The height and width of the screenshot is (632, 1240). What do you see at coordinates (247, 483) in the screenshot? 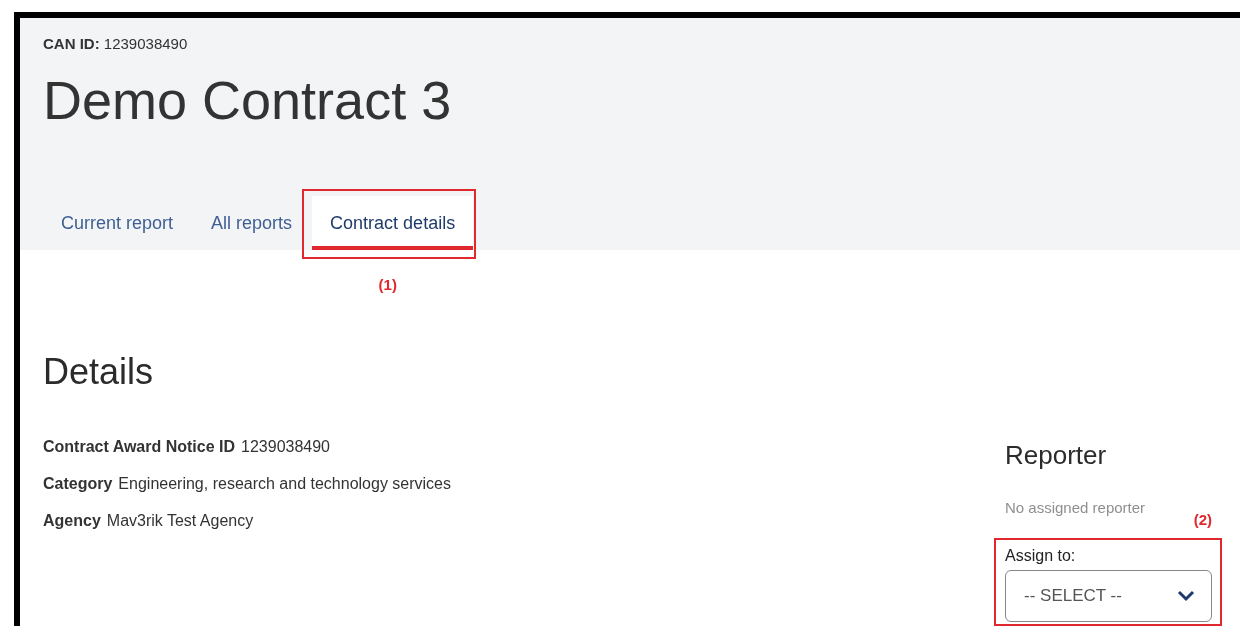
I see `detail-field: Category Engineering, research and technology services` at bounding box center [247, 483].